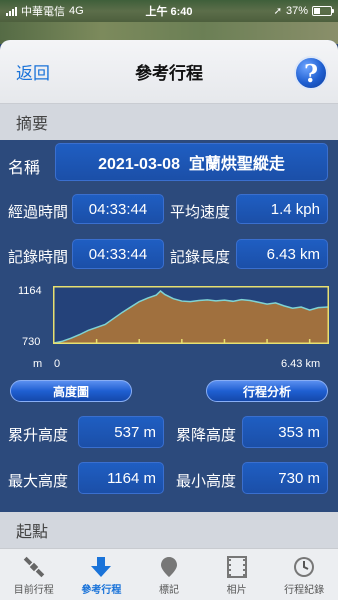  What do you see at coordinates (299, 478) in the screenshot?
I see `min-altitude-text: 730 m` at bounding box center [299, 478].